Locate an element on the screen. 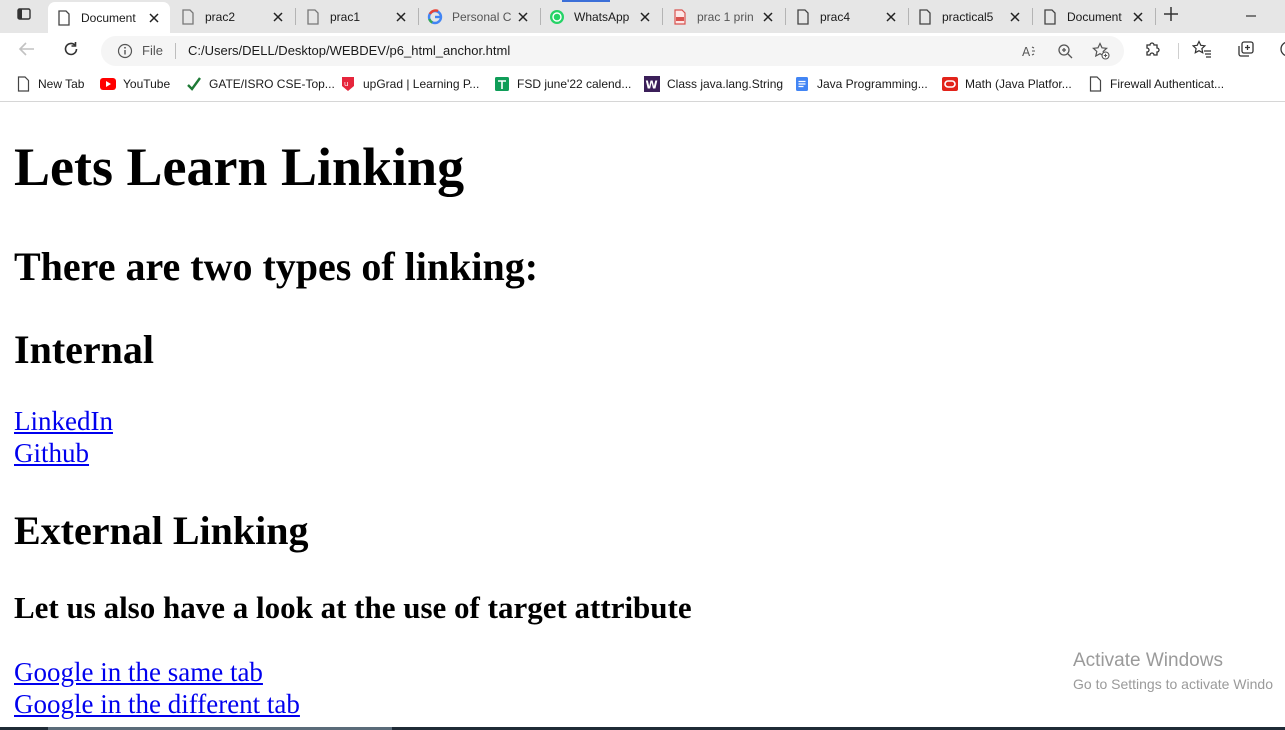  pdf-icon is located at coordinates (680, 16).